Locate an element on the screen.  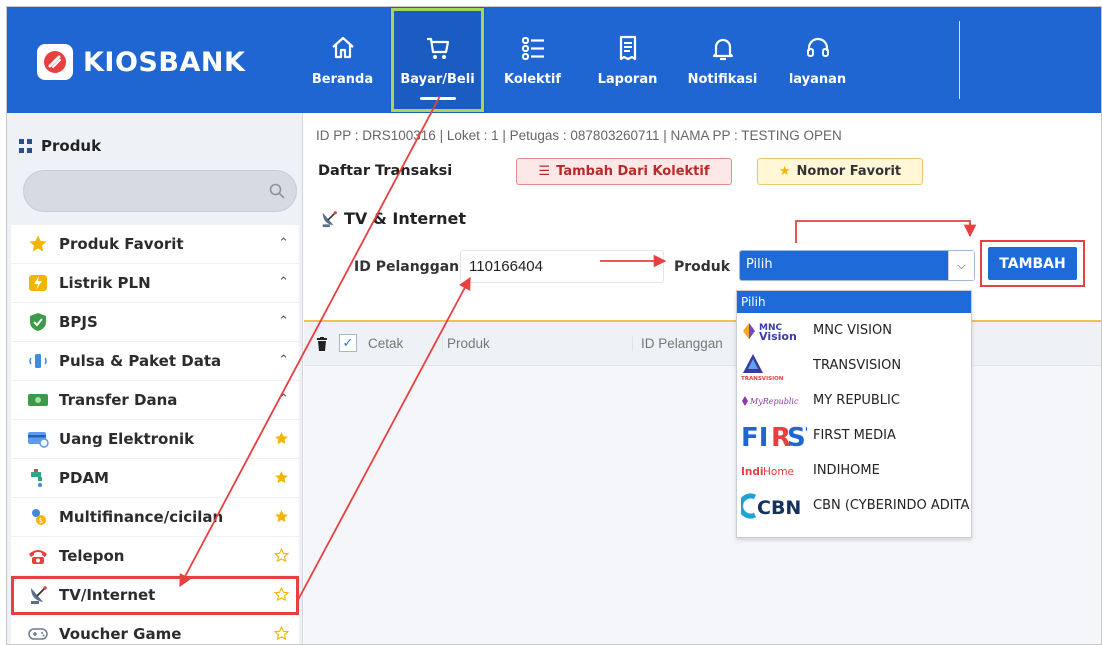
svg-text: Home is located at coordinates (778, 472).